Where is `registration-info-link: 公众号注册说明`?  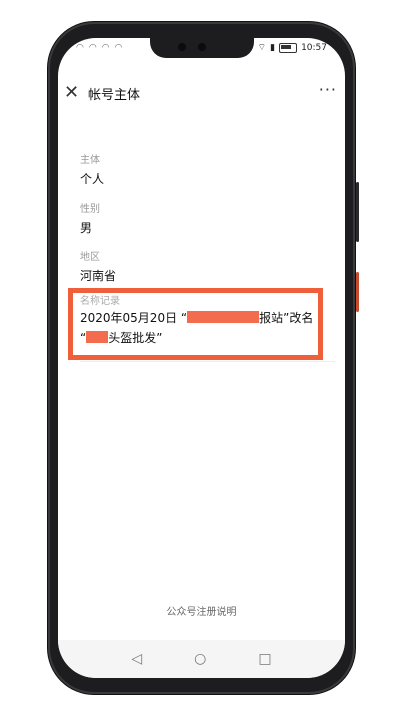 registration-info-link: 公众号注册说明 is located at coordinates (201, 610).